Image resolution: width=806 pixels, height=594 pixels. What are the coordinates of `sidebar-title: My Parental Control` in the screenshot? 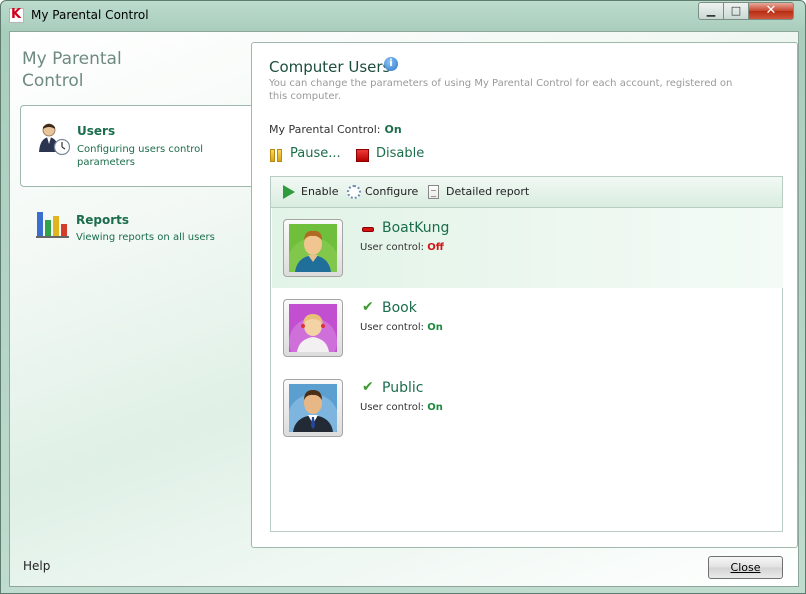 It's located at (72, 70).